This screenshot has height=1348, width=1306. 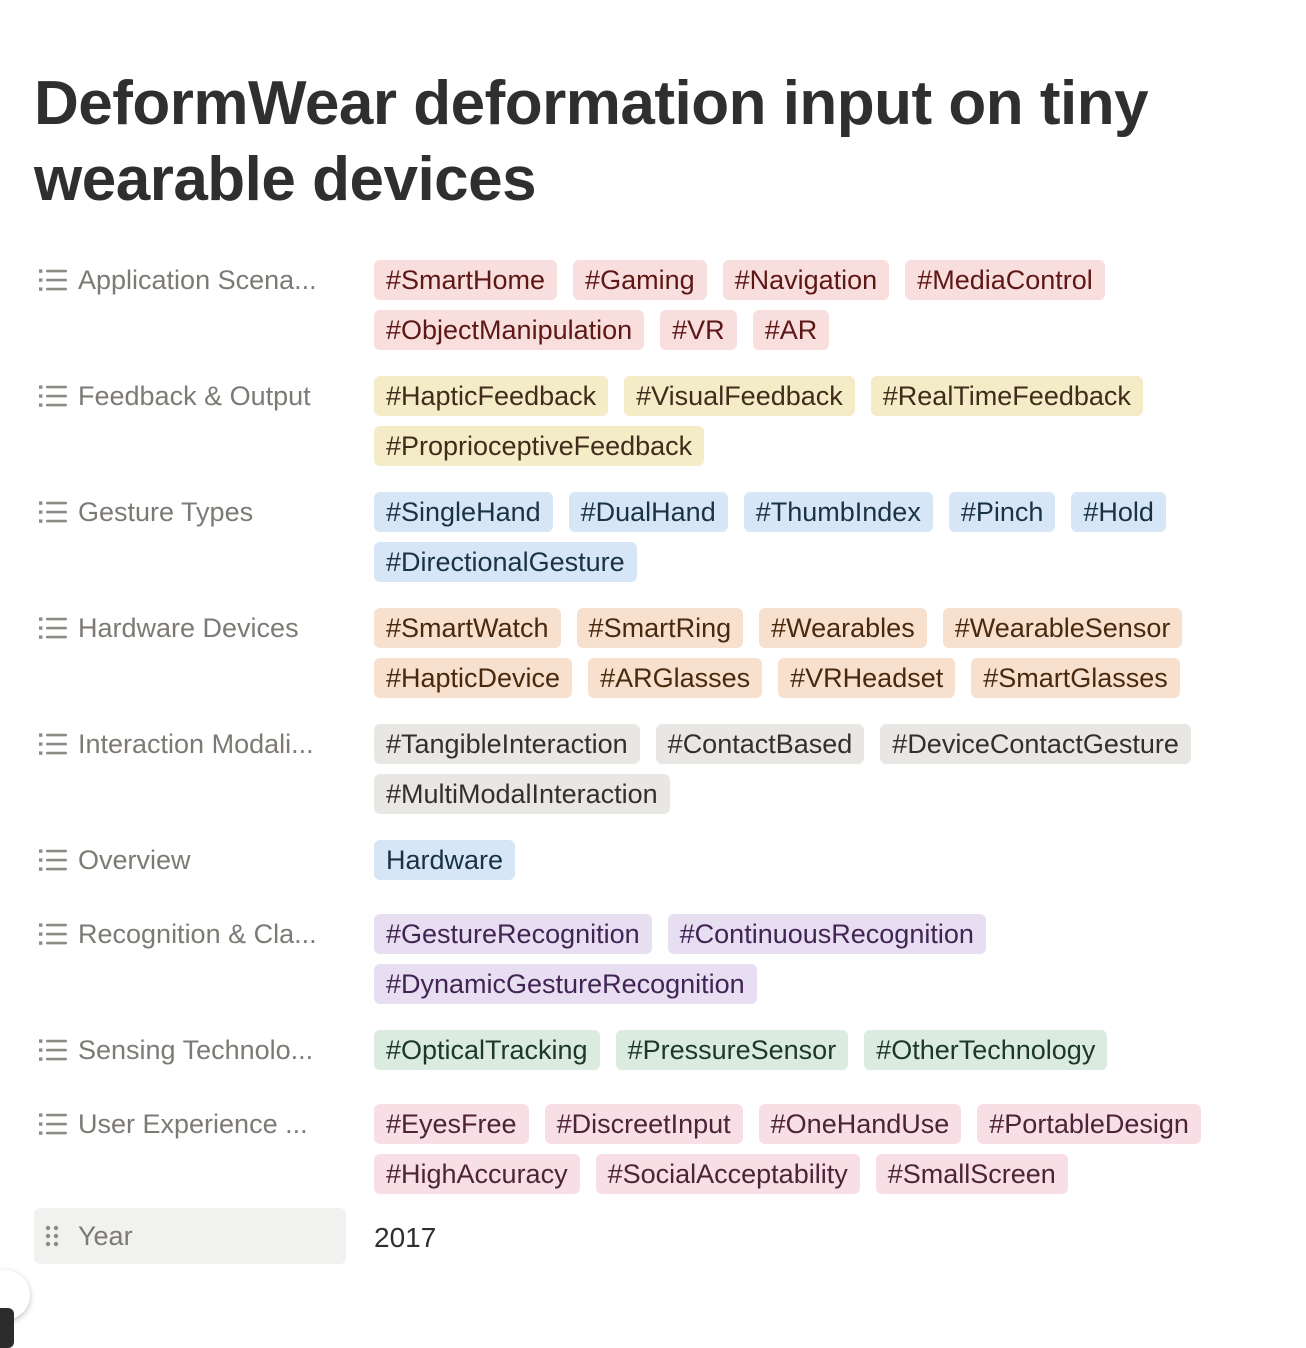 I want to click on tag-chip: #MultiModalInteraction, so click(x=522, y=794).